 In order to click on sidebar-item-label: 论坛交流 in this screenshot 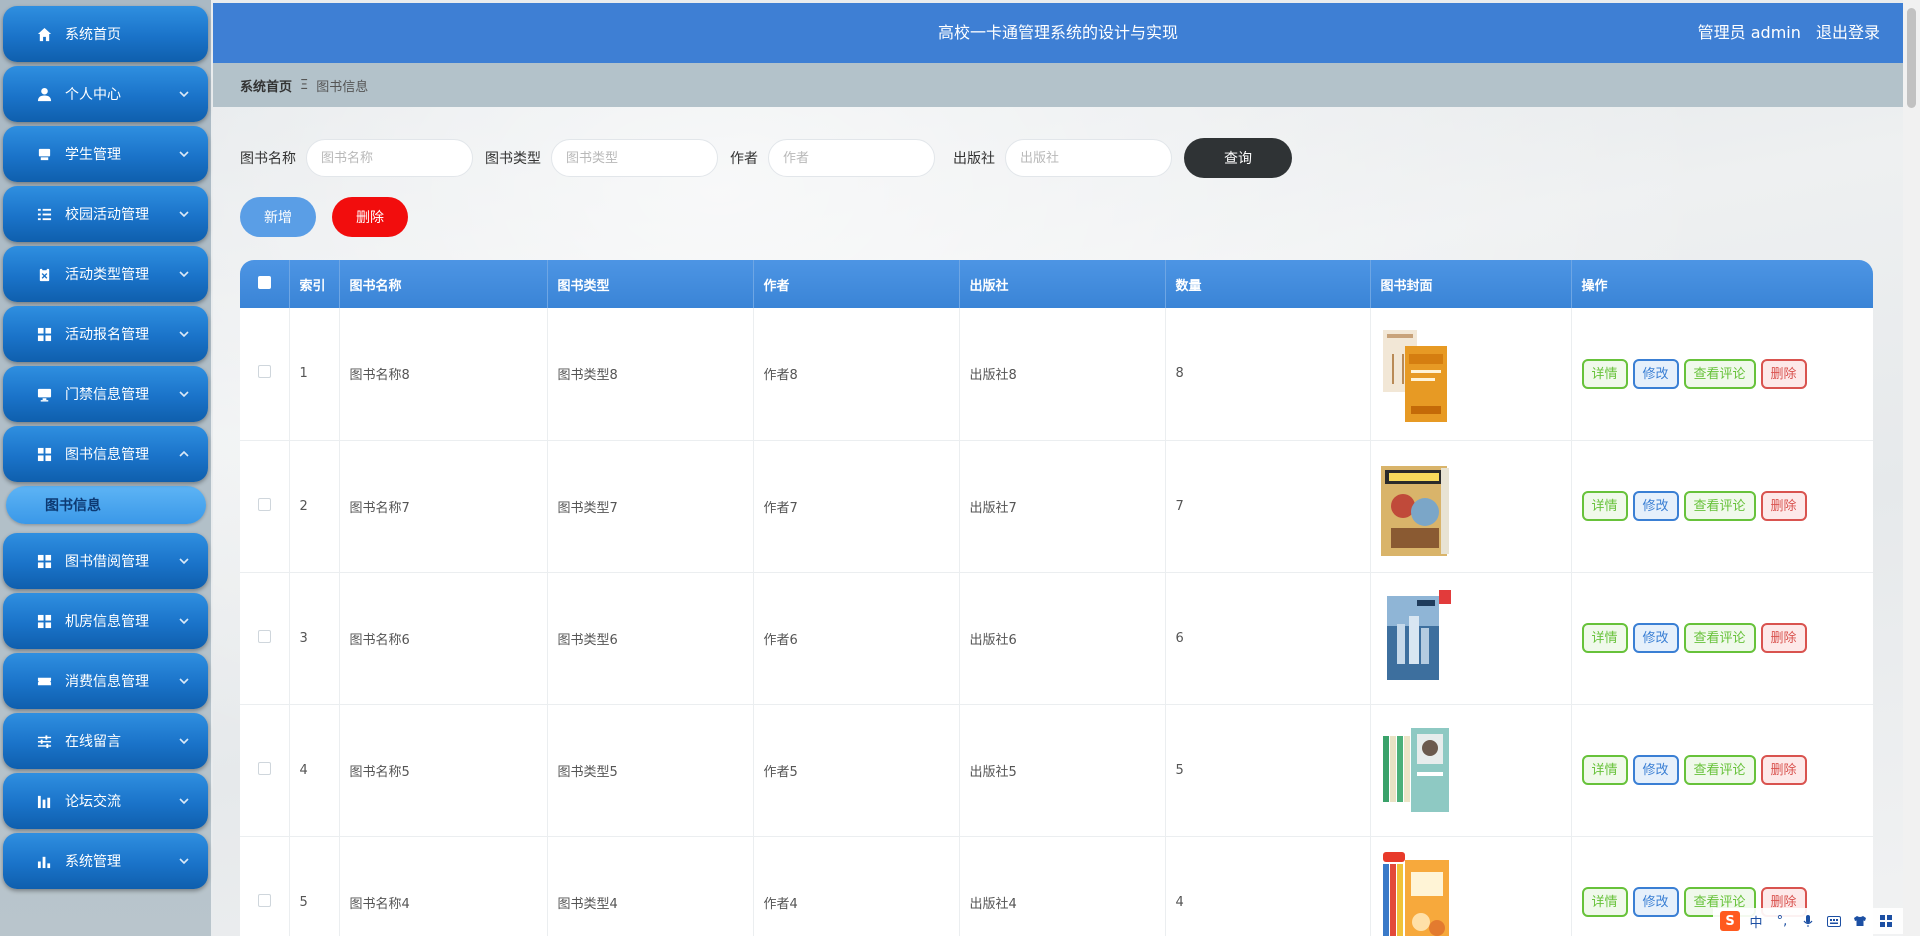, I will do `click(93, 802)`.